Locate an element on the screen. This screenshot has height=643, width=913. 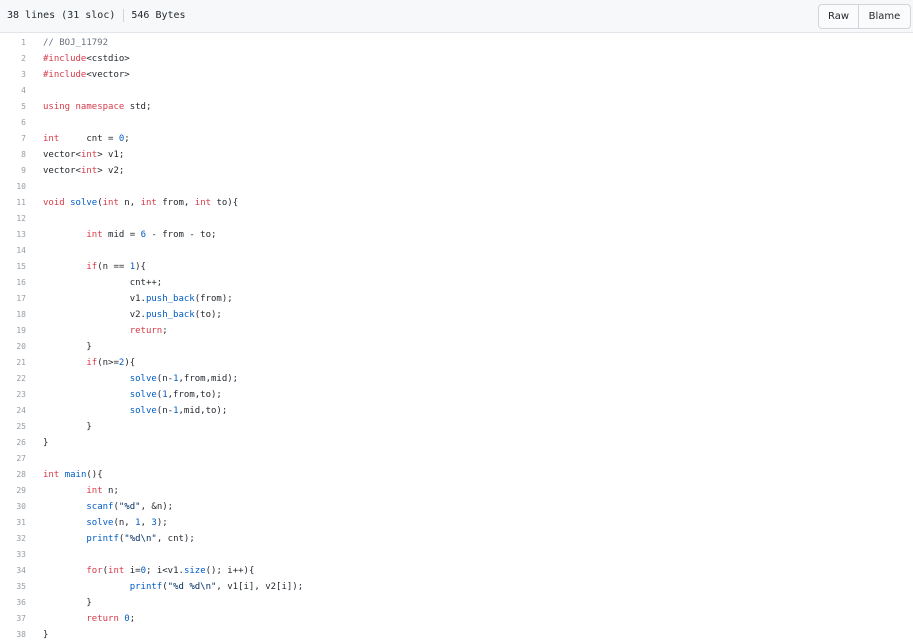
raw-button: Raw is located at coordinates (838, 16).